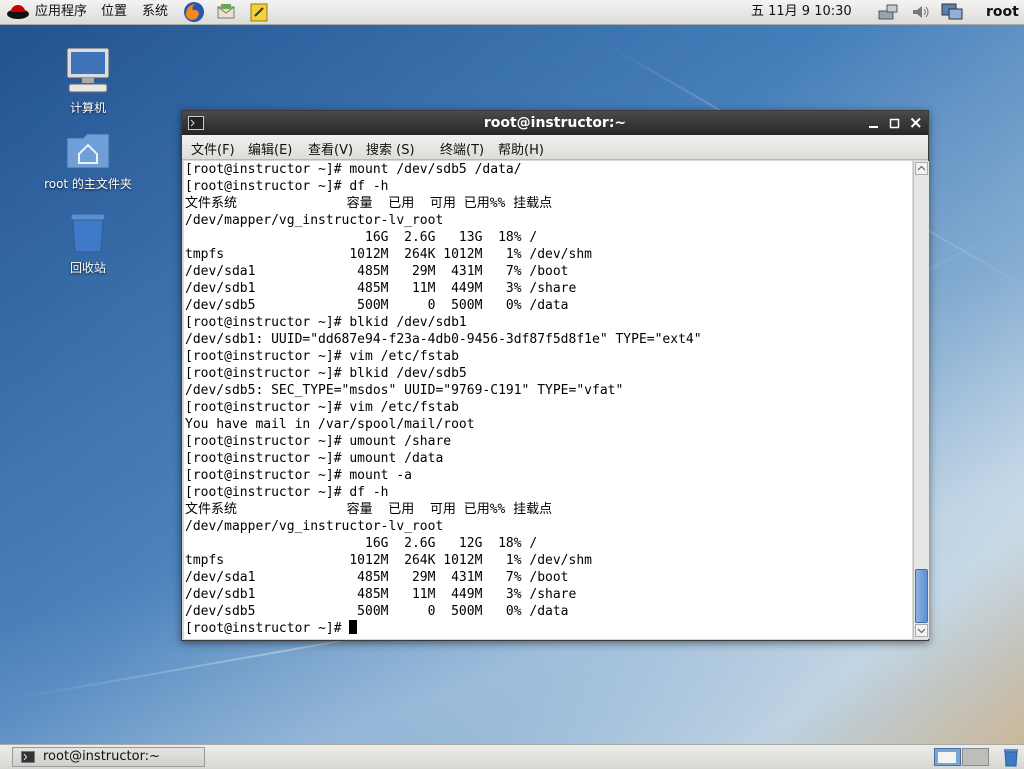  What do you see at coordinates (443, 458) in the screenshot?
I see `terminal-line: [root@instructor ~]# umount /data` at bounding box center [443, 458].